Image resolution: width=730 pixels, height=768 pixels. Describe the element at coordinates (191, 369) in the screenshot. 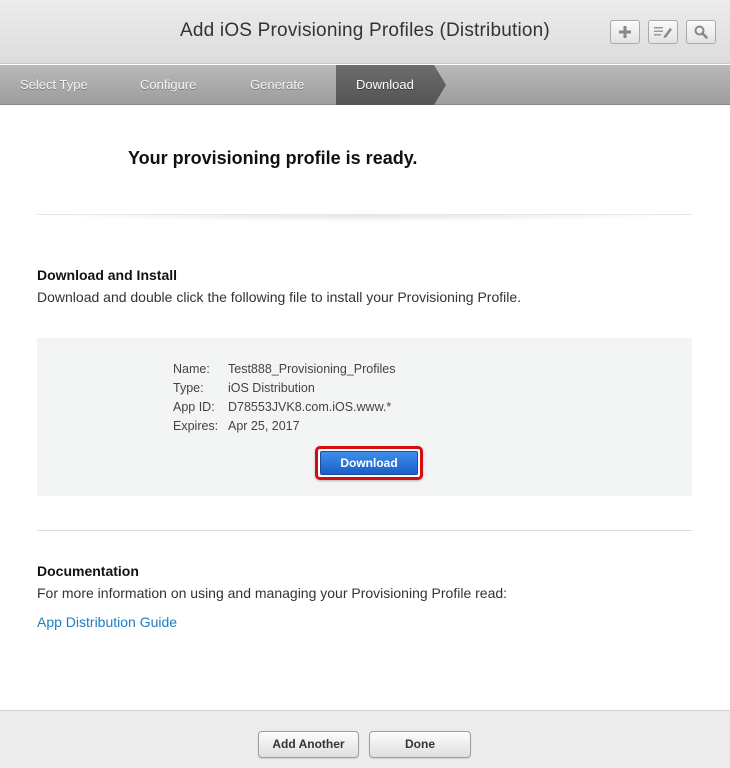

I see `profile-name-label: Name:` at that location.